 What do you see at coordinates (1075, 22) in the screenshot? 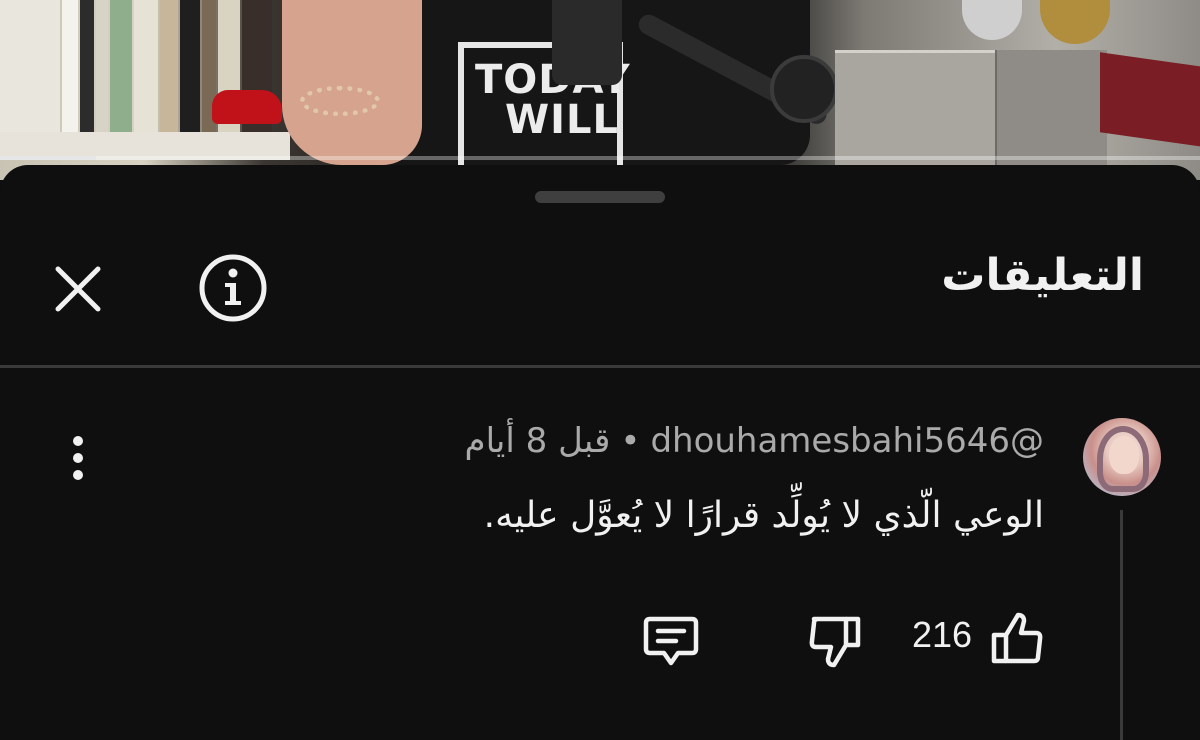
I see `plaque` at bounding box center [1075, 22].